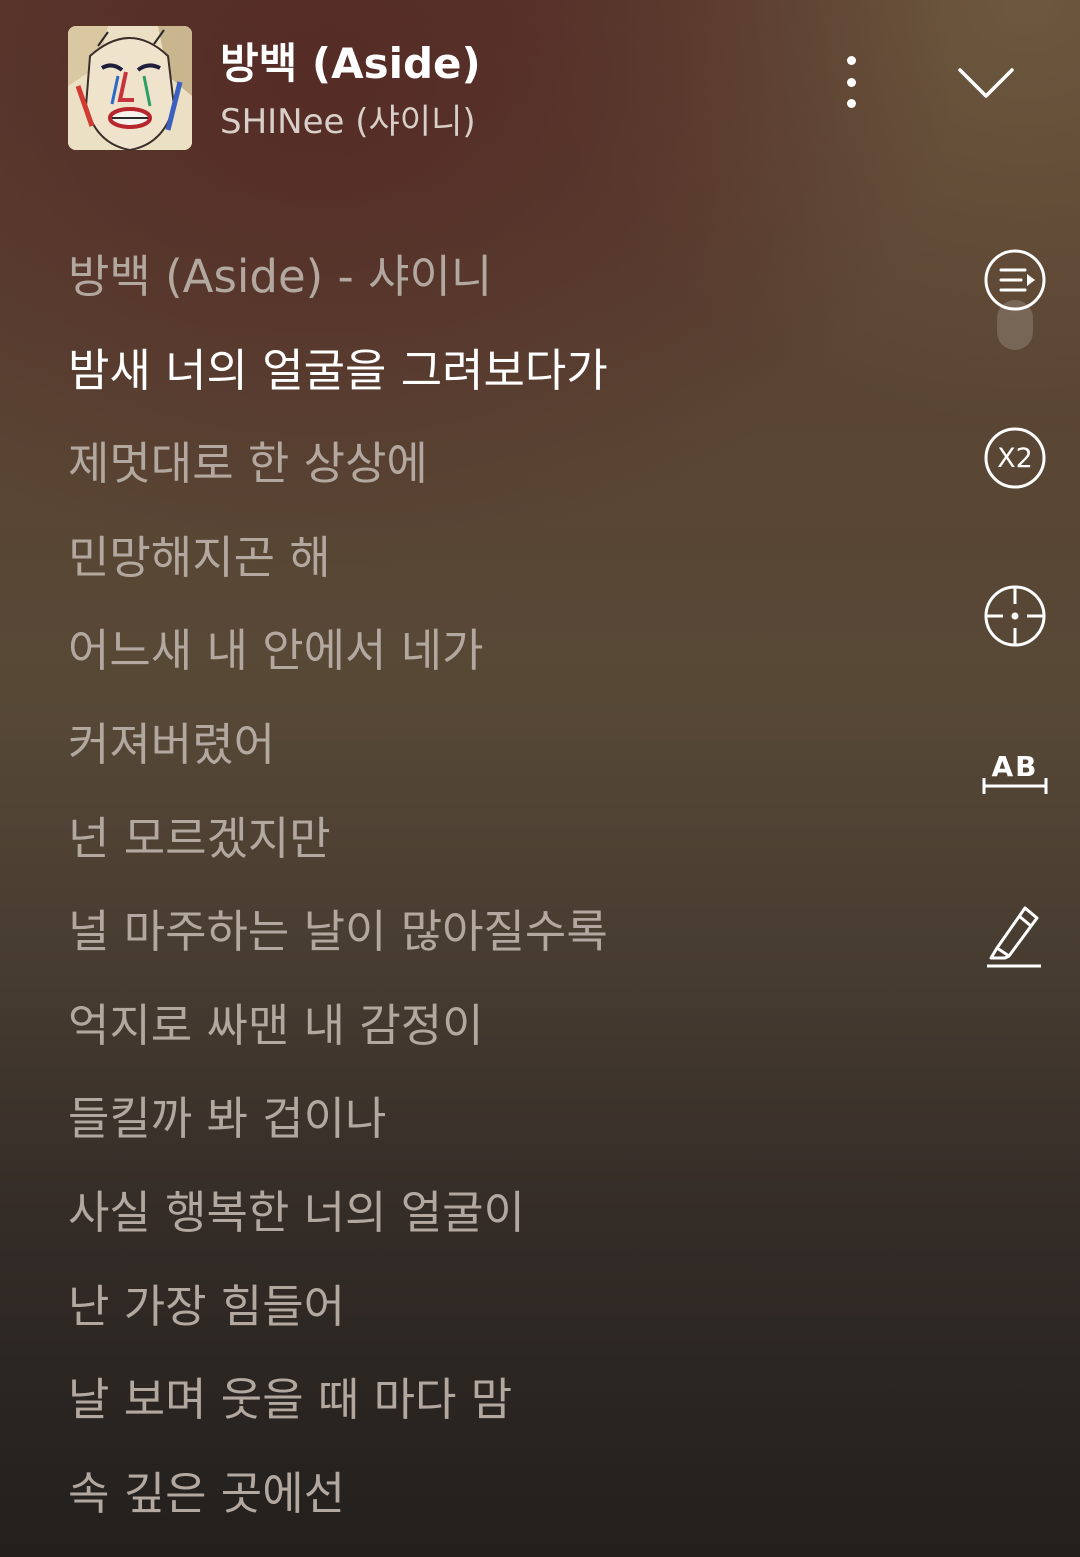  Describe the element at coordinates (1015, 766) in the screenshot. I see `translate-label: AB` at that location.